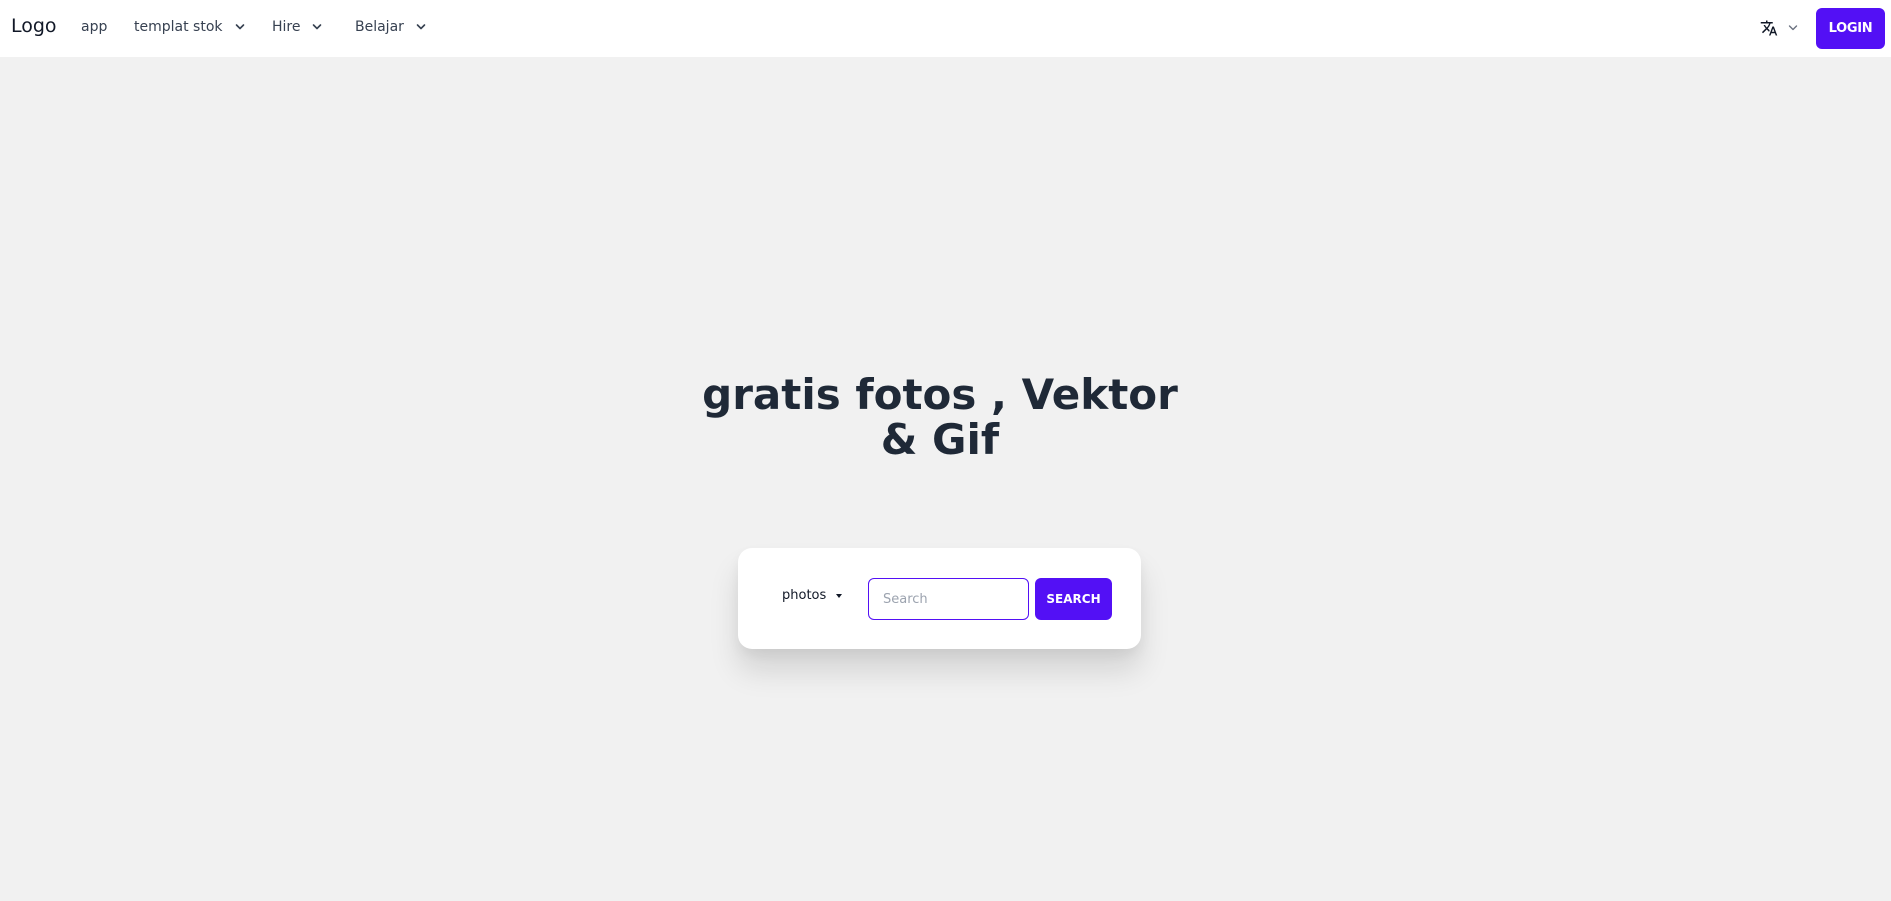 The width and height of the screenshot is (1891, 901). I want to click on nav-item-app: app, so click(94, 27).